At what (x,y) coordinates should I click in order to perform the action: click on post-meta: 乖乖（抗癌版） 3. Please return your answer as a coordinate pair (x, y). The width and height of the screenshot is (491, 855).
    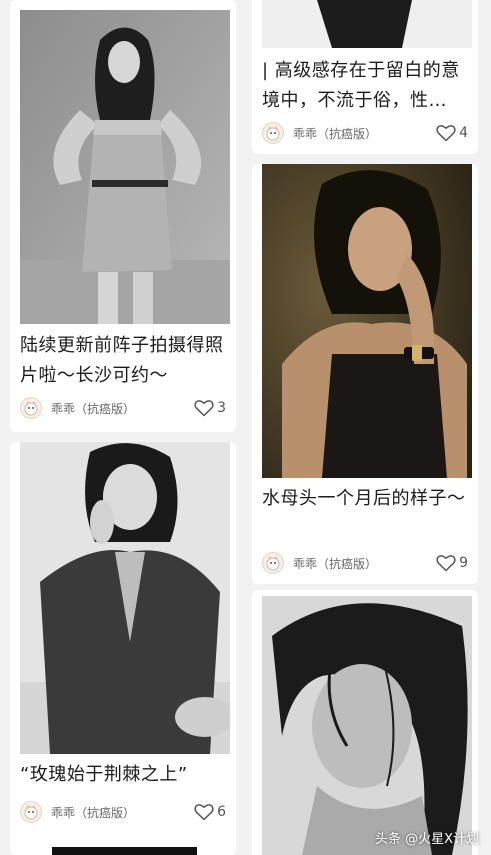
    Looking at the image, I should click on (123, 408).